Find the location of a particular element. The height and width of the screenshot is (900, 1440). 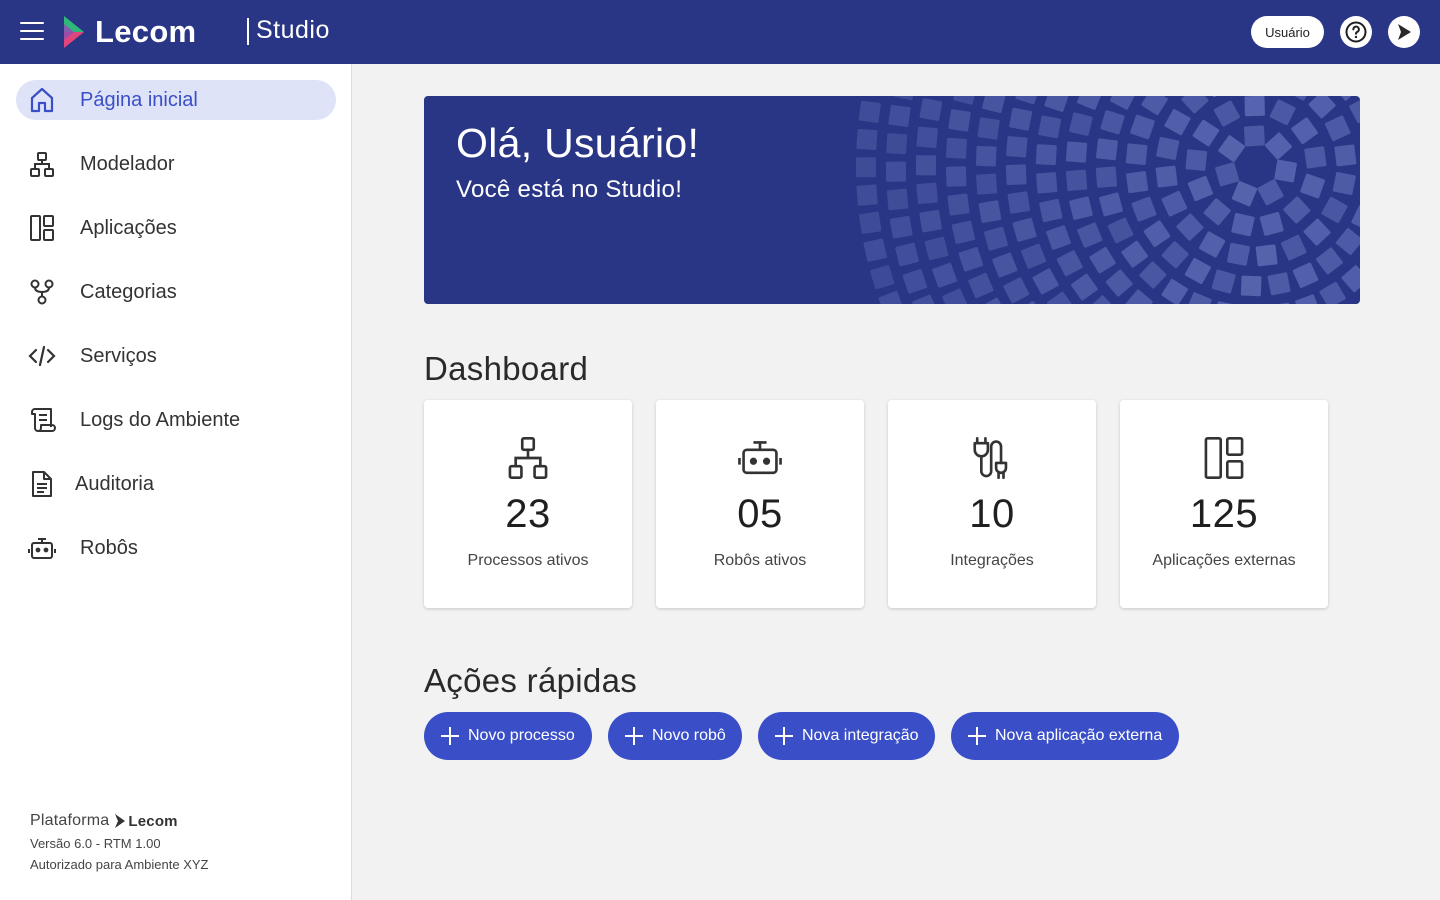

platform-brand: Plataforma Lecom is located at coordinates (119, 821).